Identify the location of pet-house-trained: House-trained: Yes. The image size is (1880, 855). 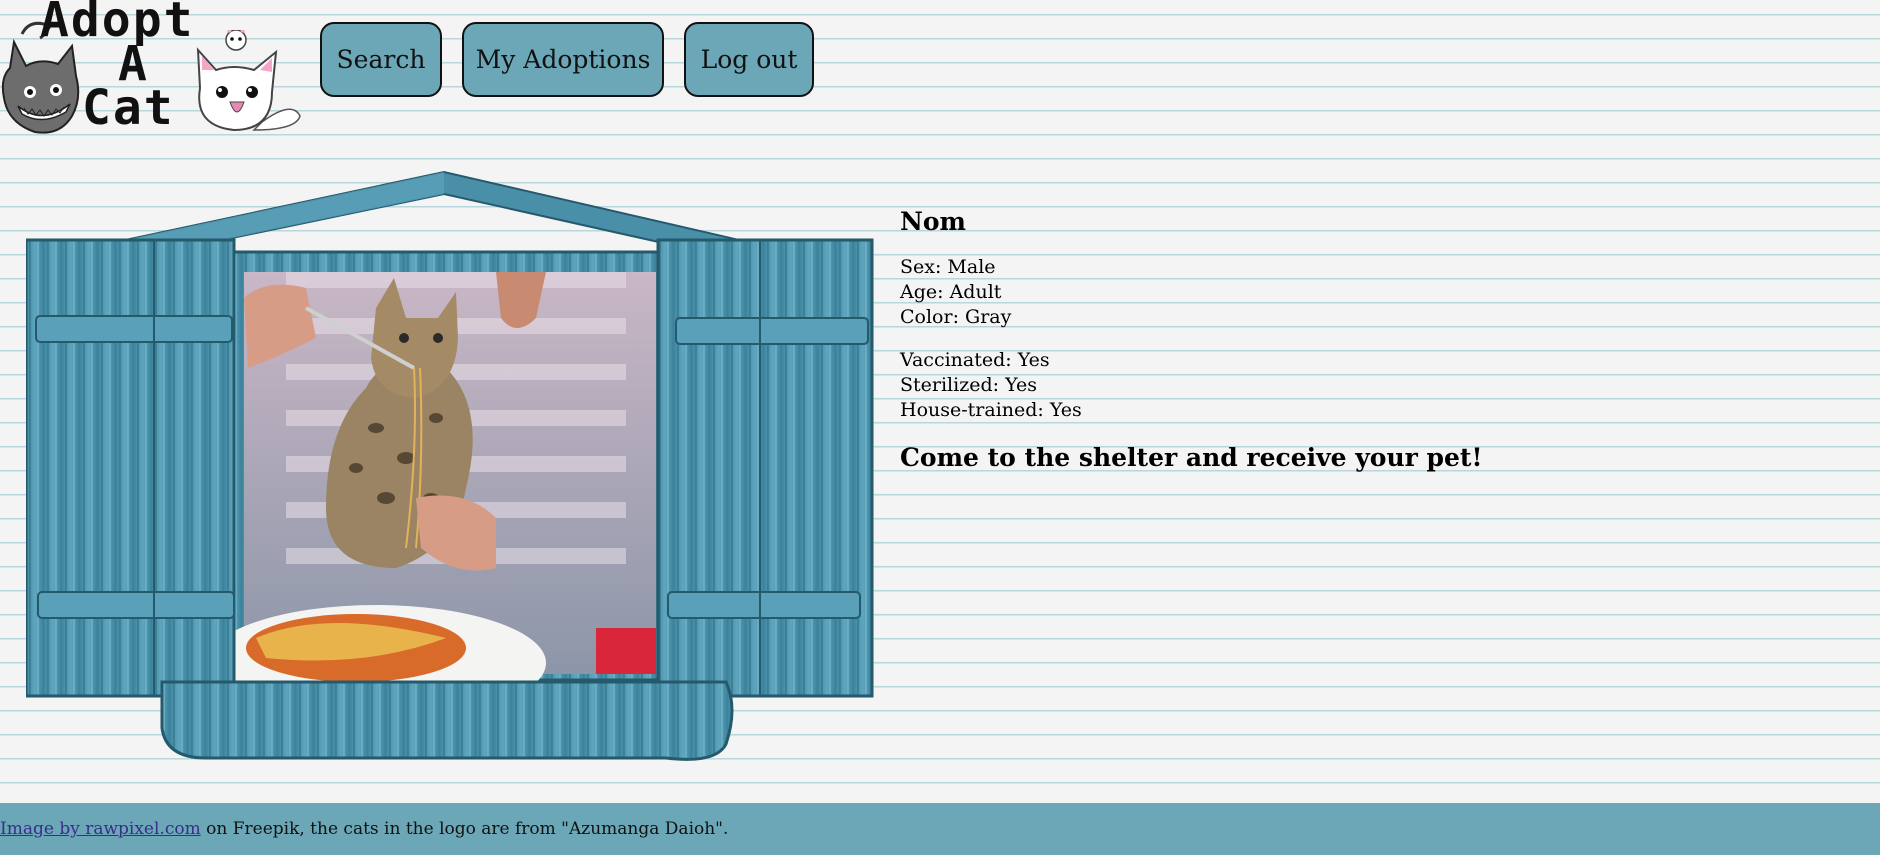
(991, 410).